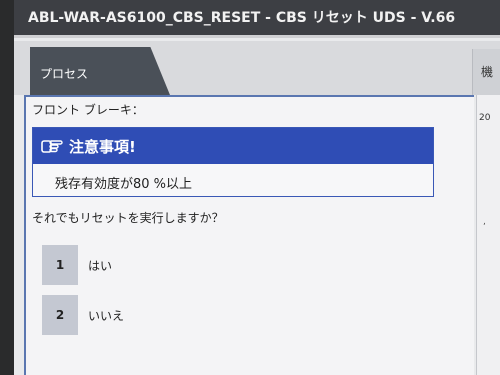  Describe the element at coordinates (60, 315) in the screenshot. I see `option-number: 2` at that location.